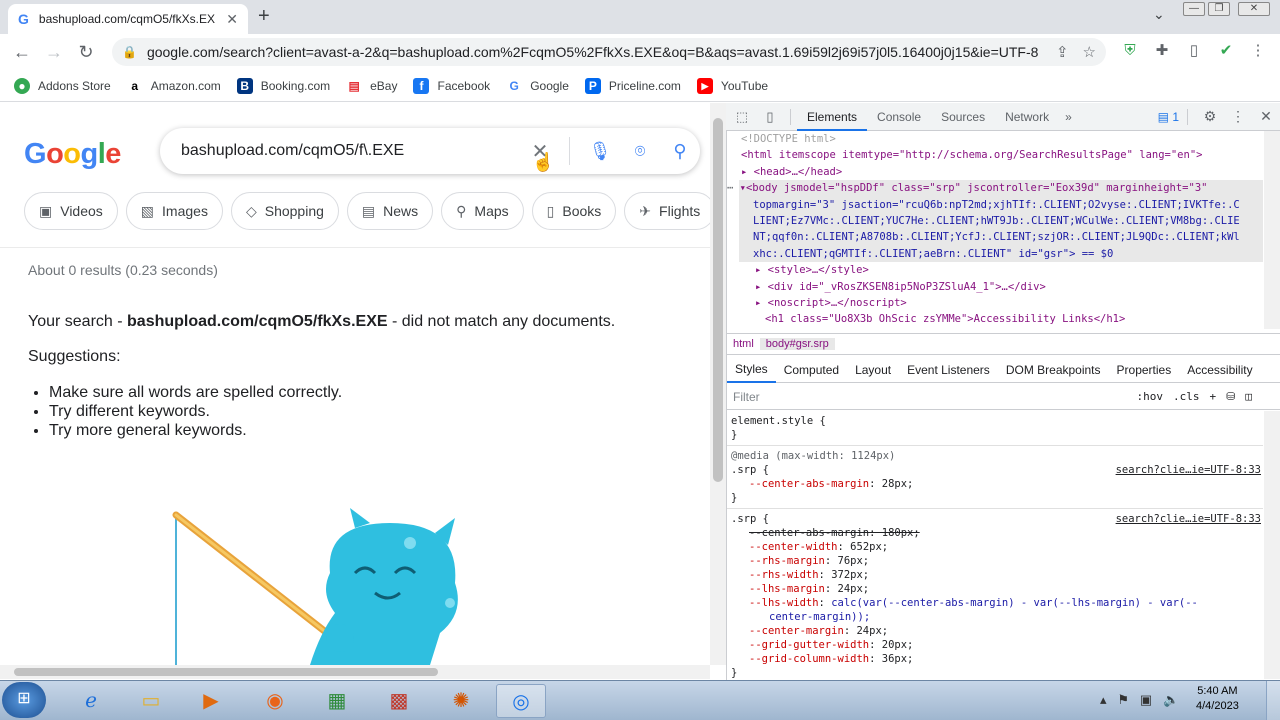 This screenshot has width=1280, height=720. What do you see at coordinates (948, 370) in the screenshot?
I see `subtab-event-listeners: Event Listeners` at bounding box center [948, 370].